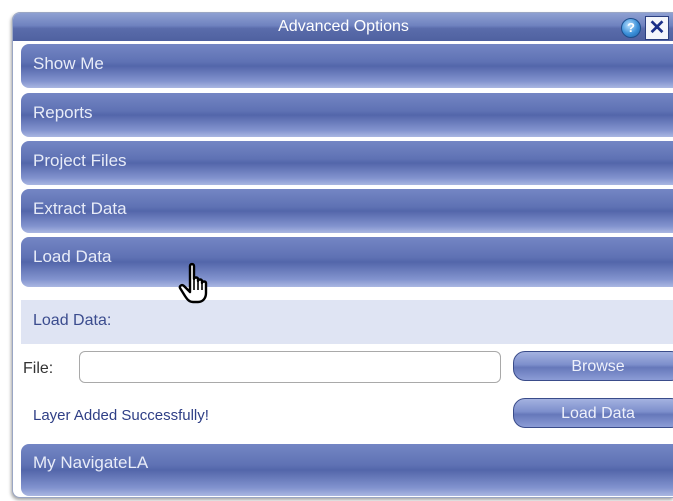 This screenshot has width=673, height=501. What do you see at coordinates (347, 262) in the screenshot?
I see `section-load-data: Load Data` at bounding box center [347, 262].